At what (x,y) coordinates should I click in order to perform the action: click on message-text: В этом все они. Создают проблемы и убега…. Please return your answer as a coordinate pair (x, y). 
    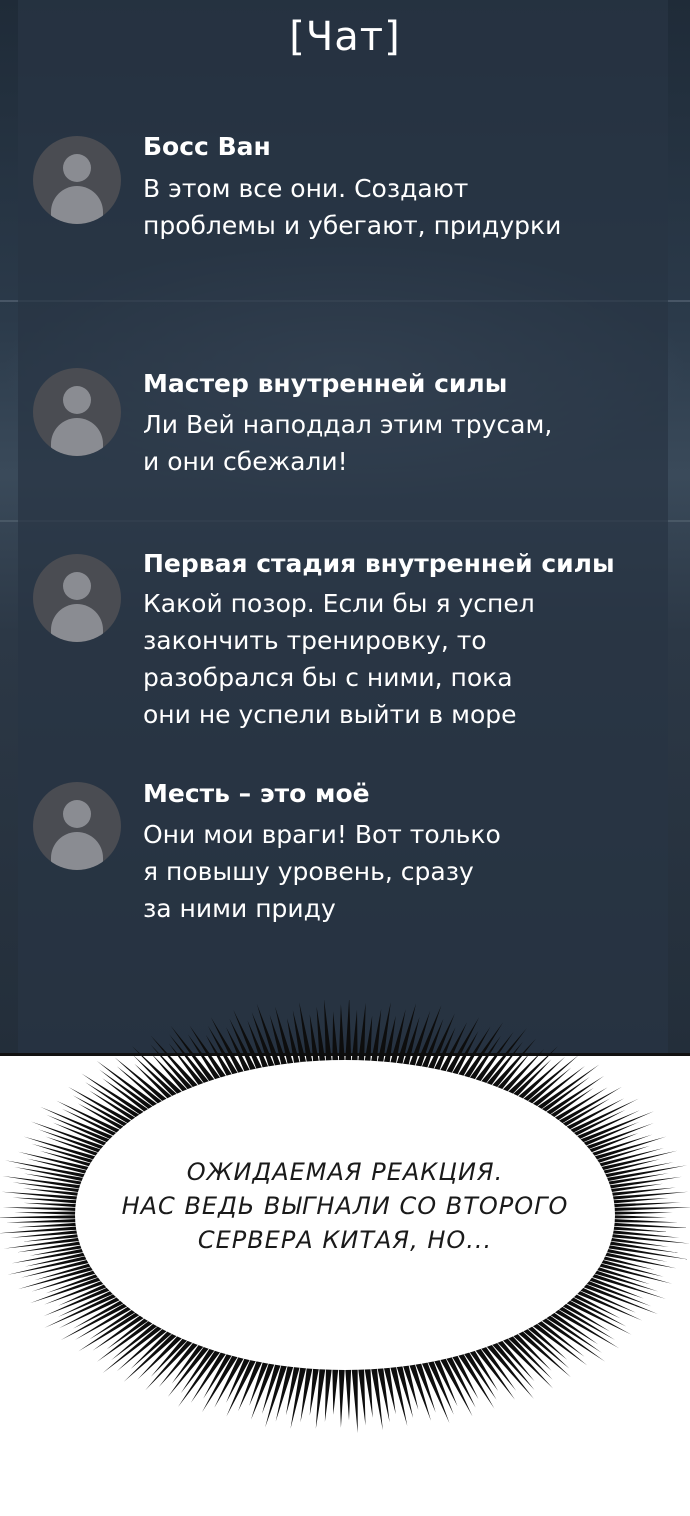
    Looking at the image, I should click on (352, 207).